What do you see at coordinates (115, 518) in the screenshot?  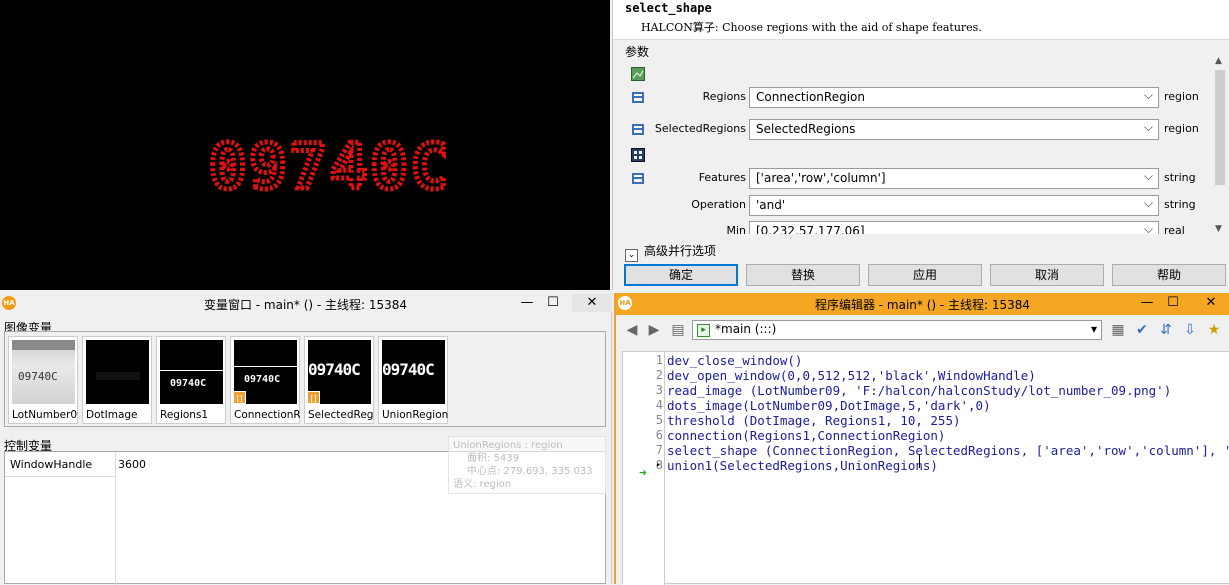 I see `column-divider` at bounding box center [115, 518].